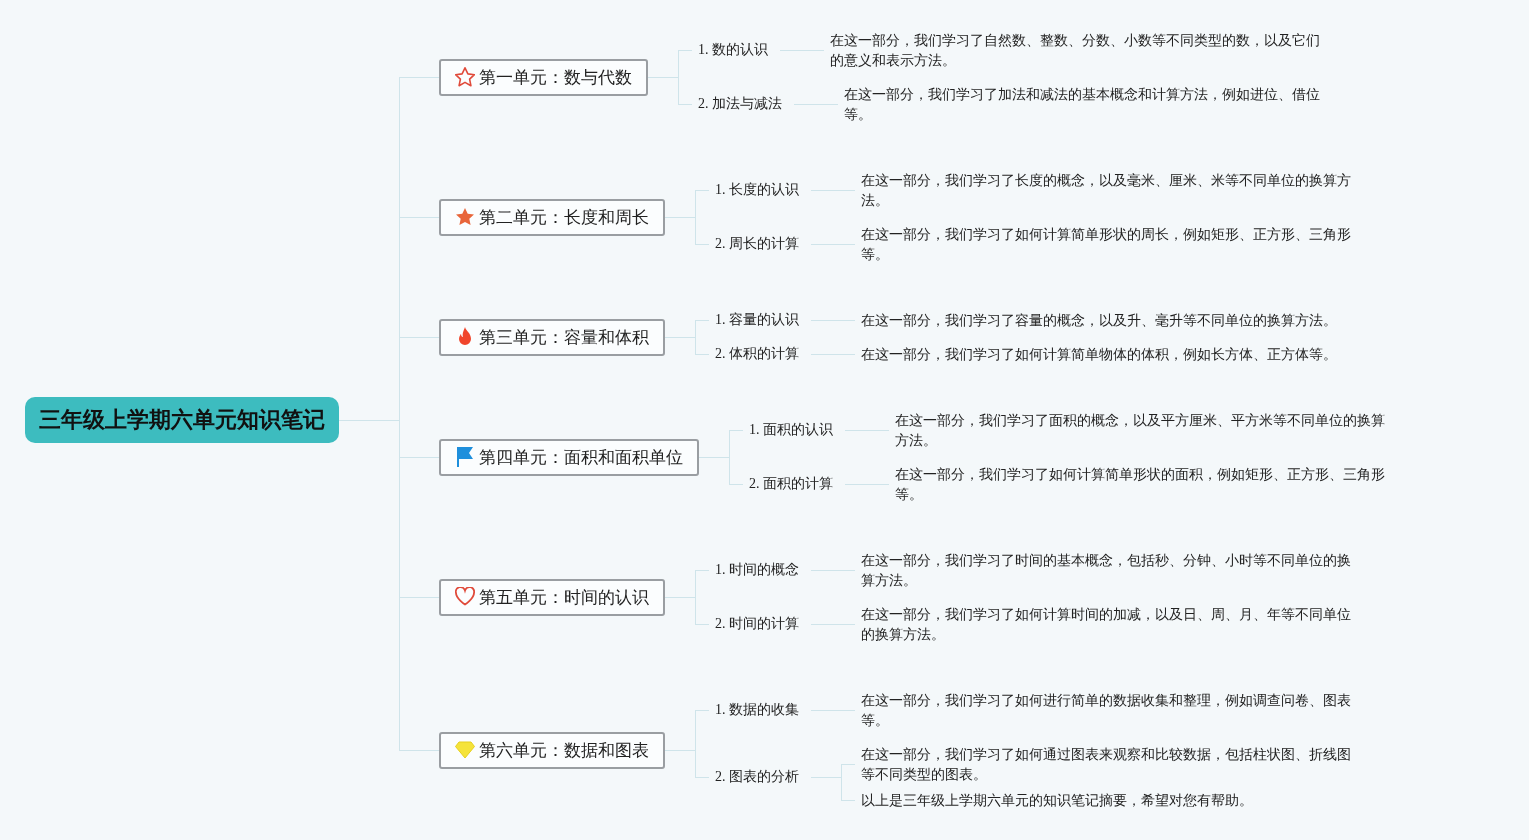 This screenshot has height=840, width=1529. Describe the element at coordinates (791, 484) in the screenshot. I see `subtopic-label: 2. 面积的计算` at that location.